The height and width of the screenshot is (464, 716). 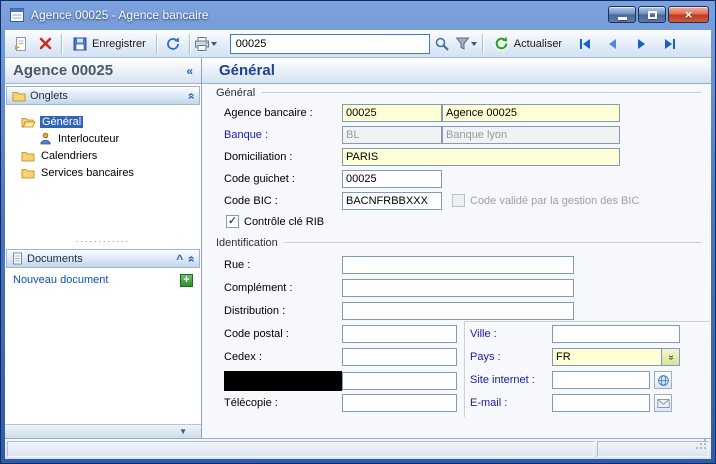 I want to click on email-button, so click(x=663, y=403).